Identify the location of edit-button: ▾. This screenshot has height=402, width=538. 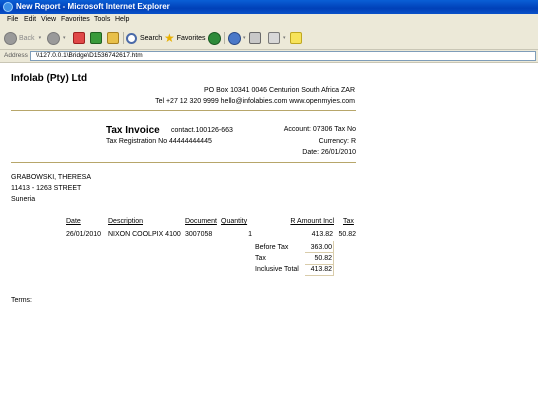
(277, 38).